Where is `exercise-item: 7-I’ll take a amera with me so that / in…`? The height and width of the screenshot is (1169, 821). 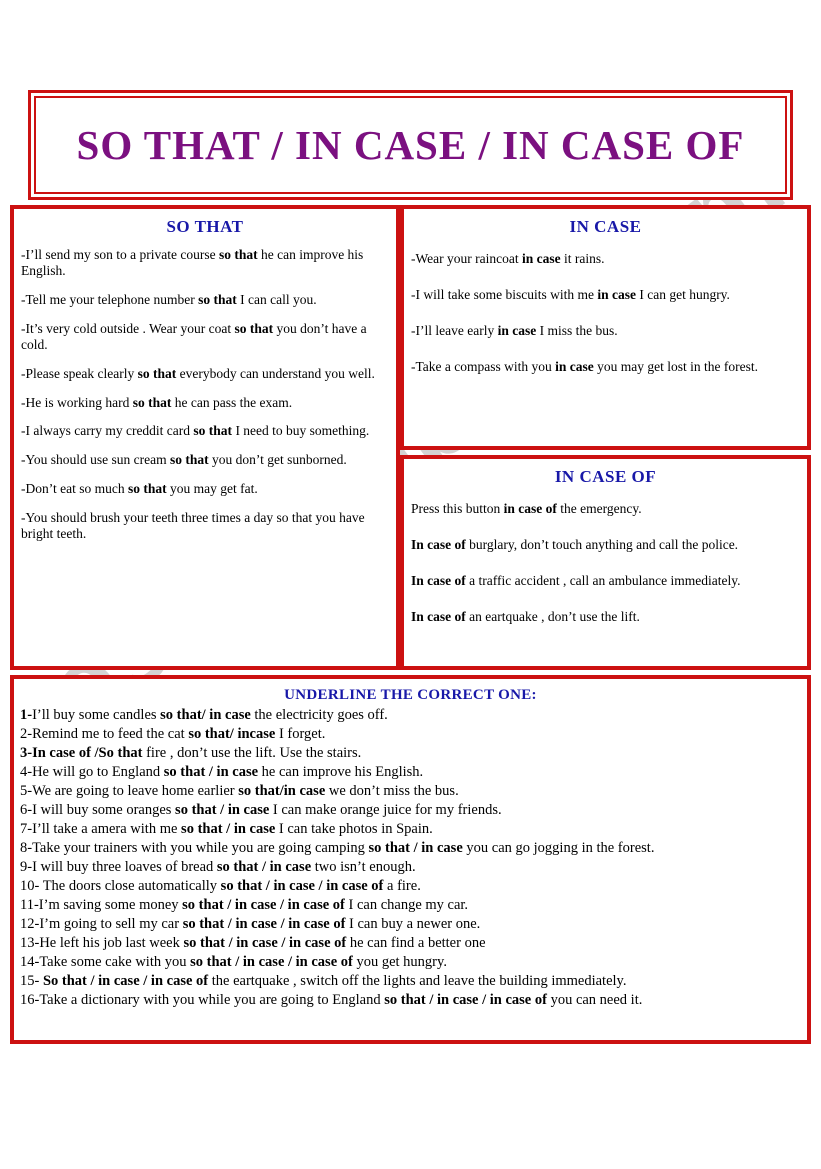 exercise-item: 7-I’ll take a amera with me so that / in… is located at coordinates (410, 829).